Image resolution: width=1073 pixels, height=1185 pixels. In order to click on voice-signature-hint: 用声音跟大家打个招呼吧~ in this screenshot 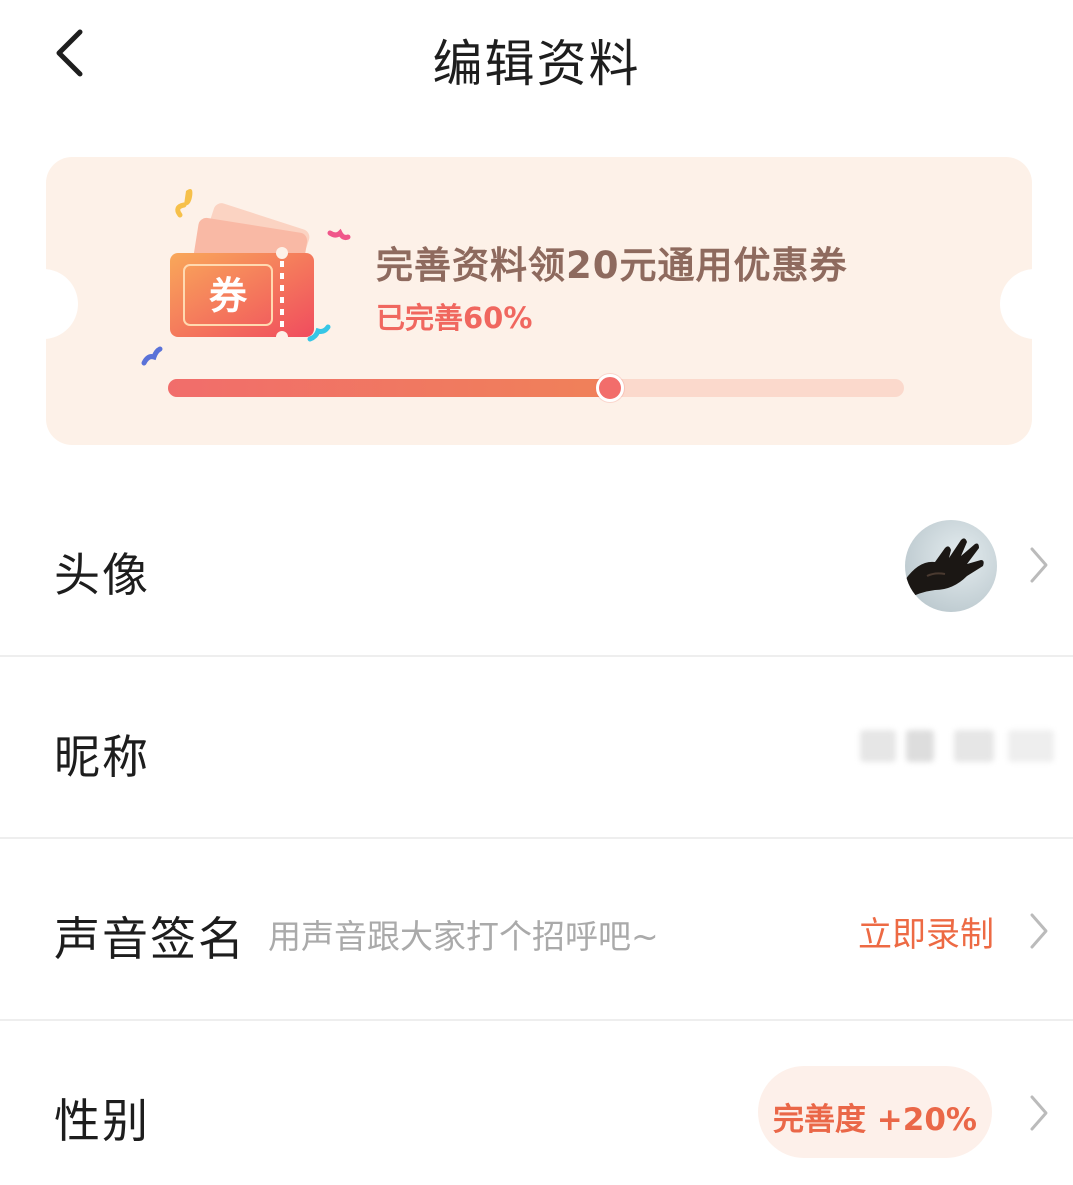, I will do `click(463, 936)`.